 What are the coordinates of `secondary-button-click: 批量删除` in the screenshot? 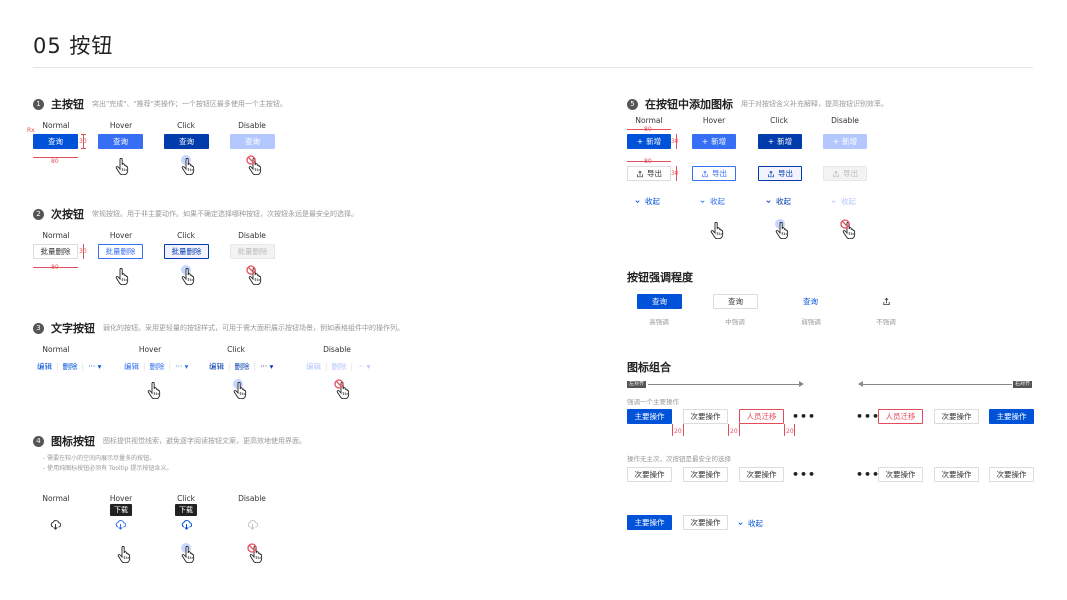 It's located at (186, 251).